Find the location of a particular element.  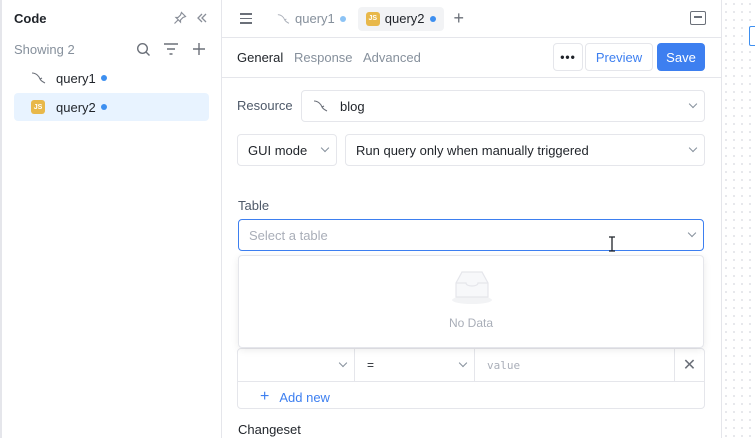

sidebar-title: Code is located at coordinates (30, 18).